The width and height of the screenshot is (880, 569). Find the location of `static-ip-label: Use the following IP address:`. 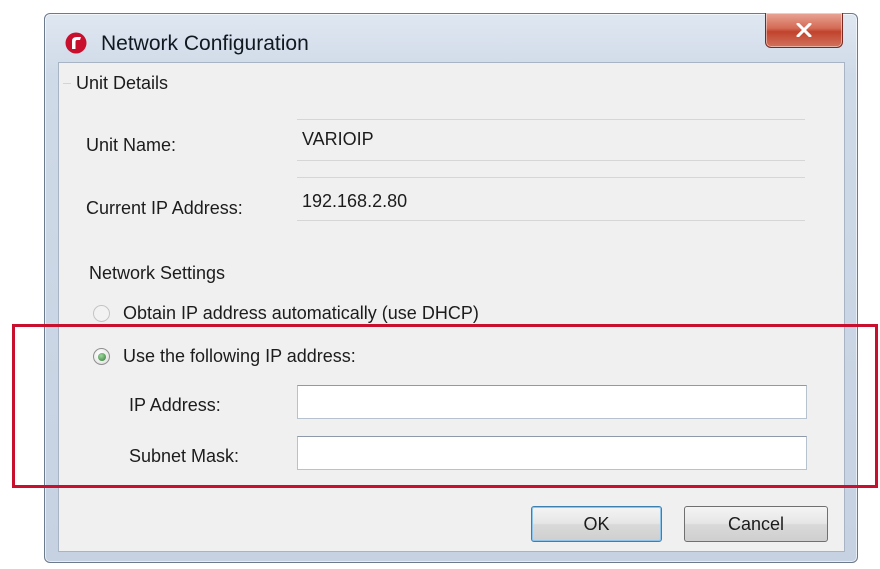

static-ip-label: Use the following IP address: is located at coordinates (239, 356).